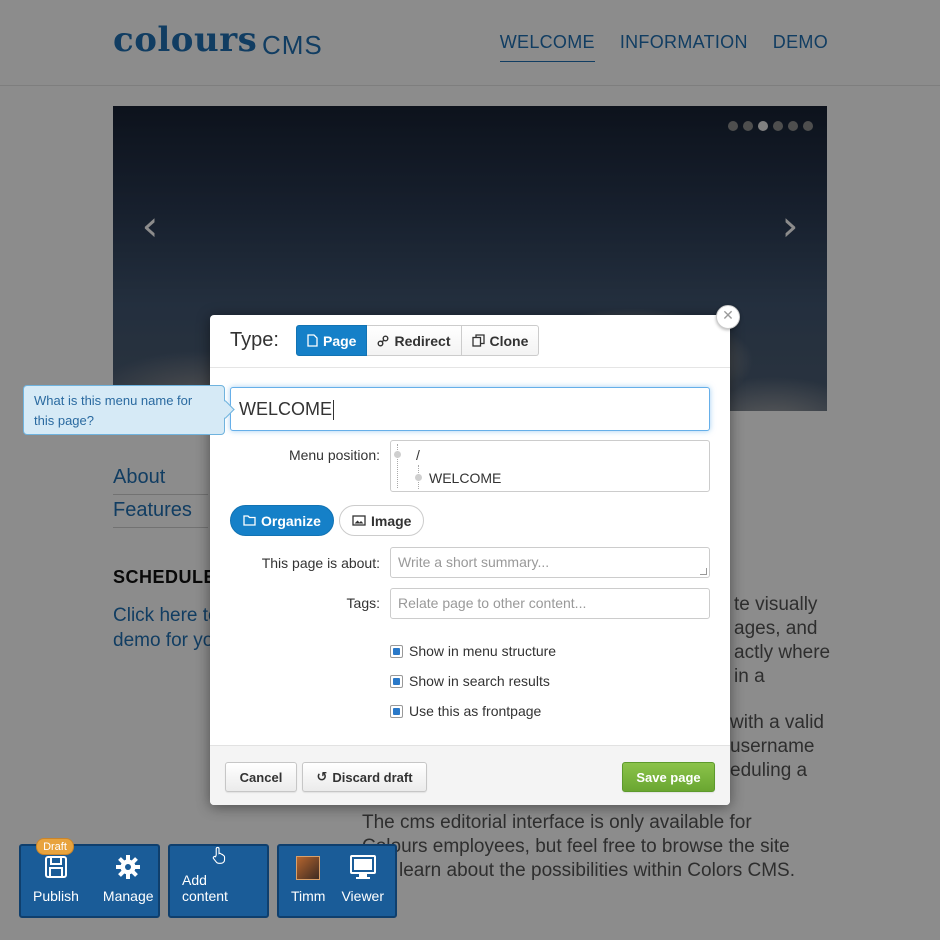 This screenshot has height=940, width=940. What do you see at coordinates (475, 711) in the screenshot?
I see `checkbox-label: Use this as frontpage` at bounding box center [475, 711].